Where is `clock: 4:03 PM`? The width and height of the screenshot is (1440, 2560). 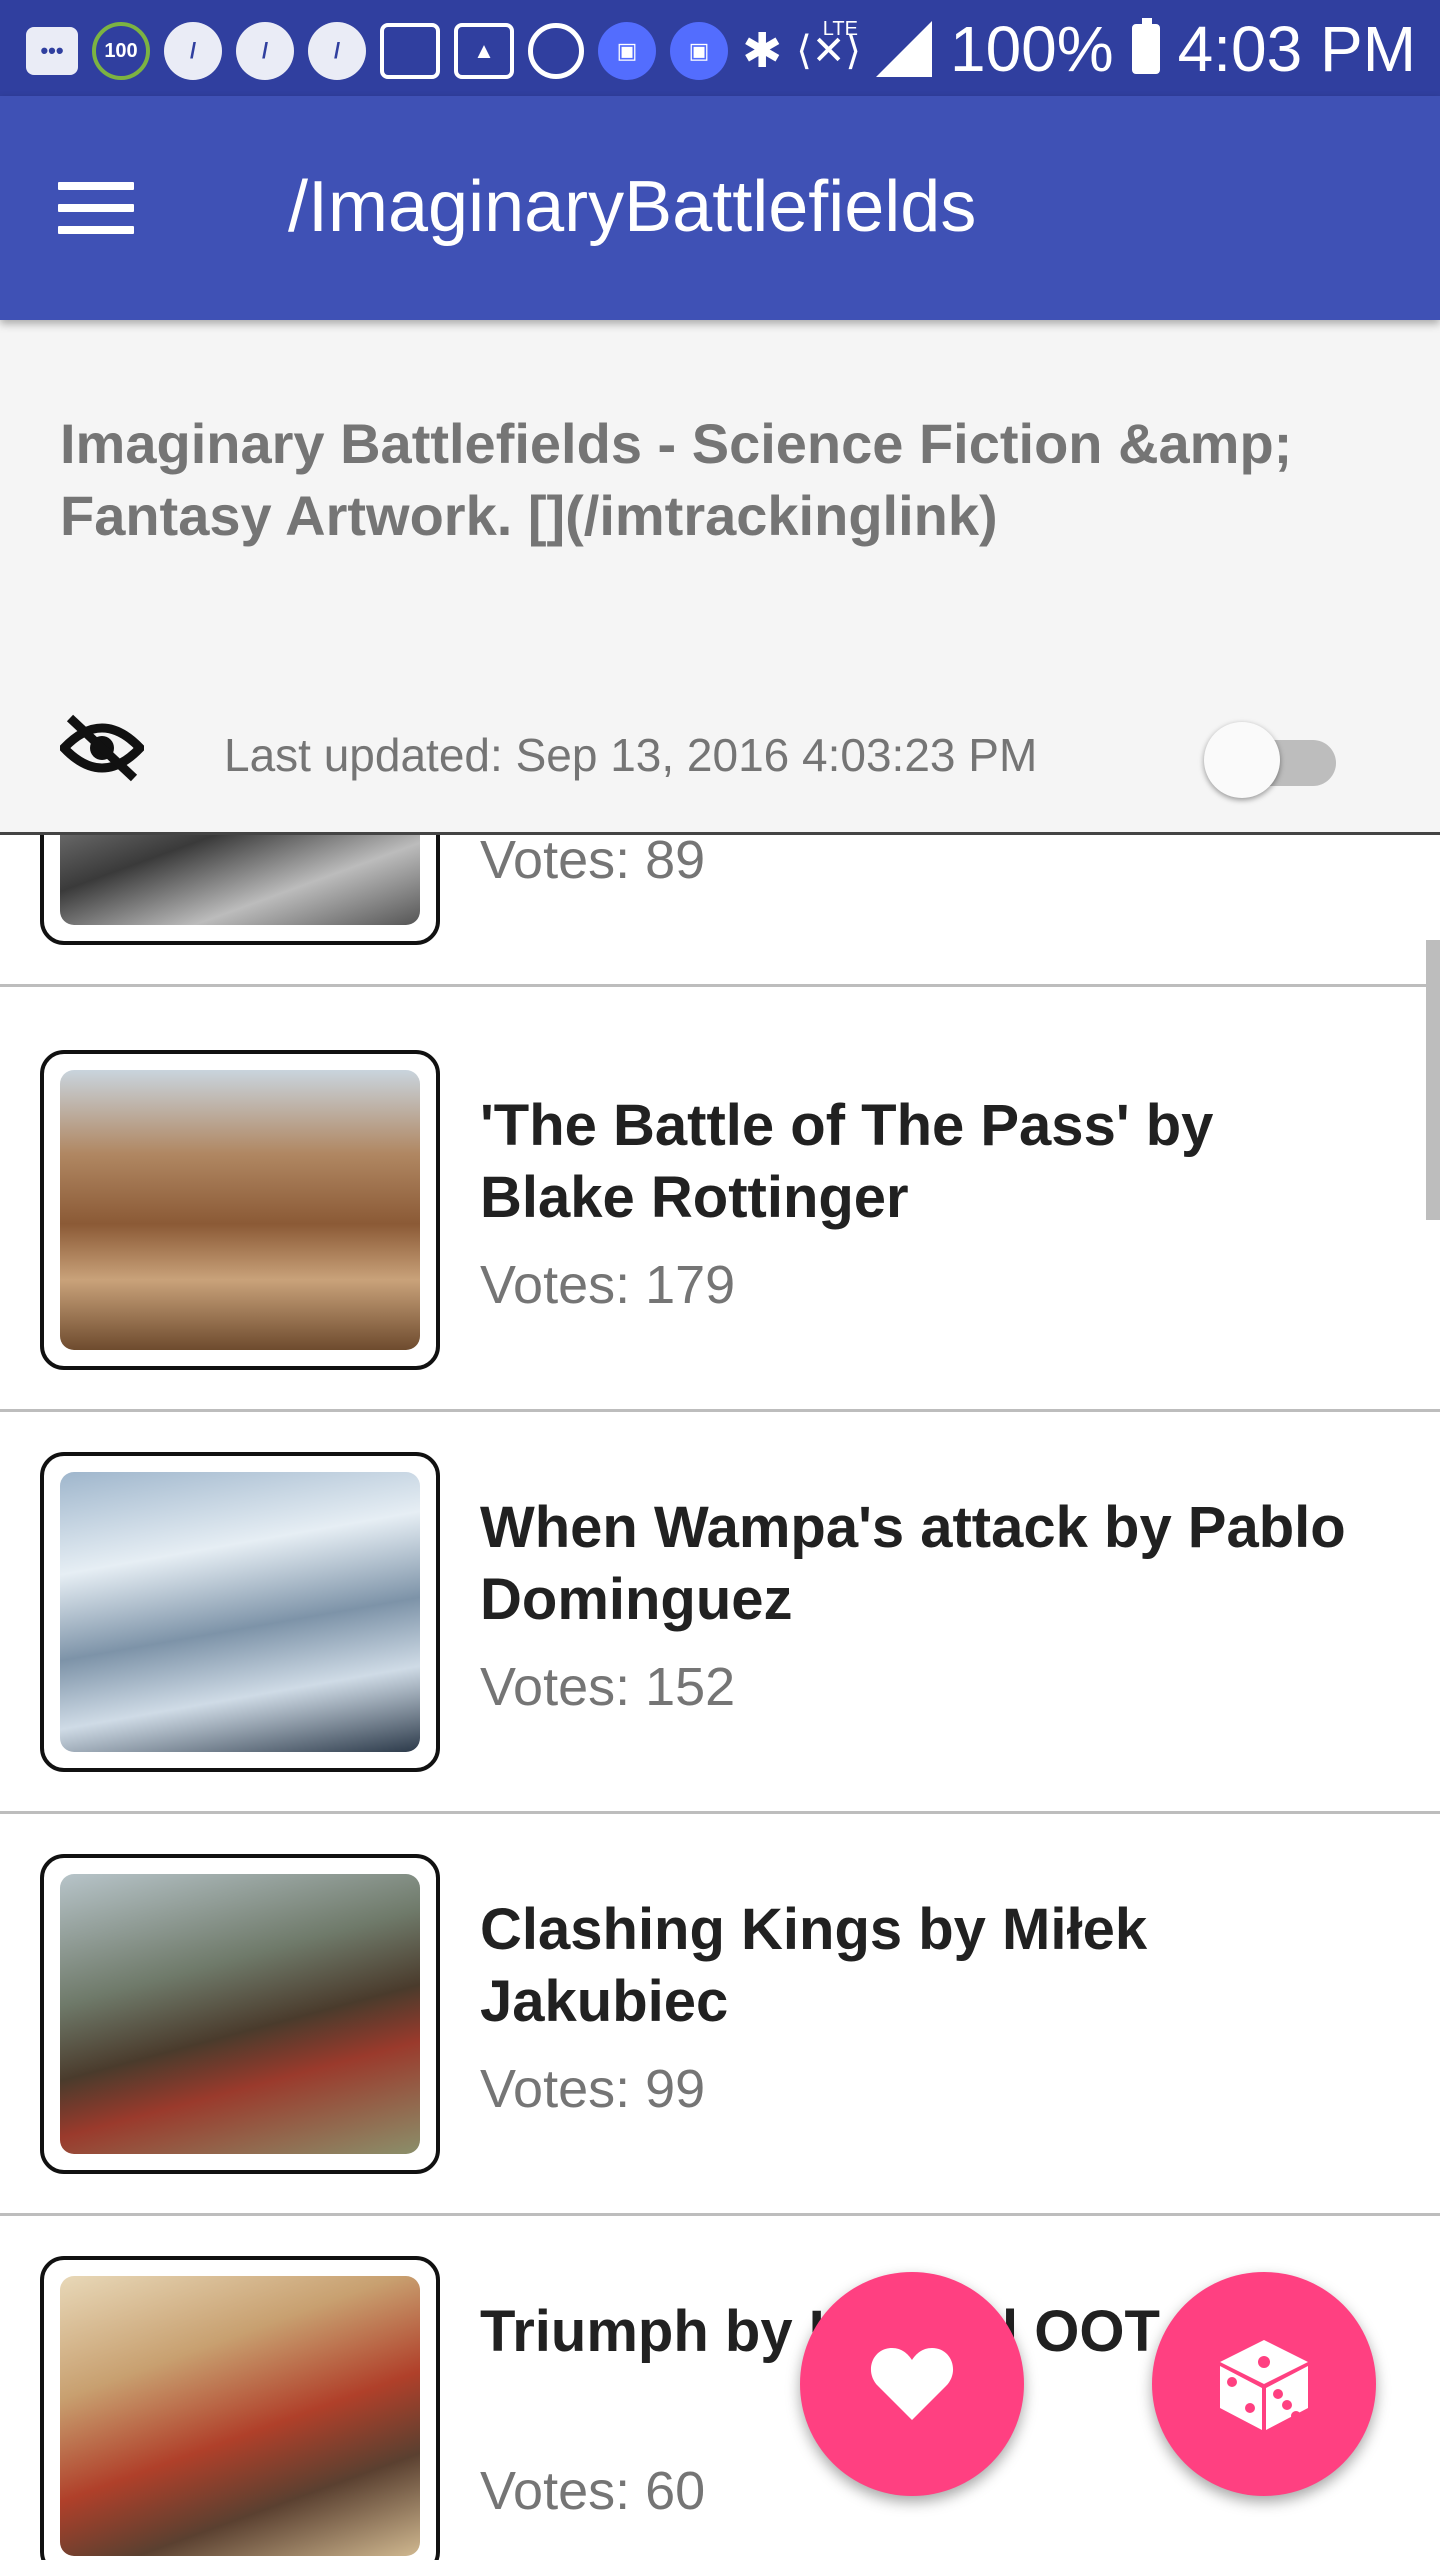
clock: 4:03 PM is located at coordinates (1296, 49).